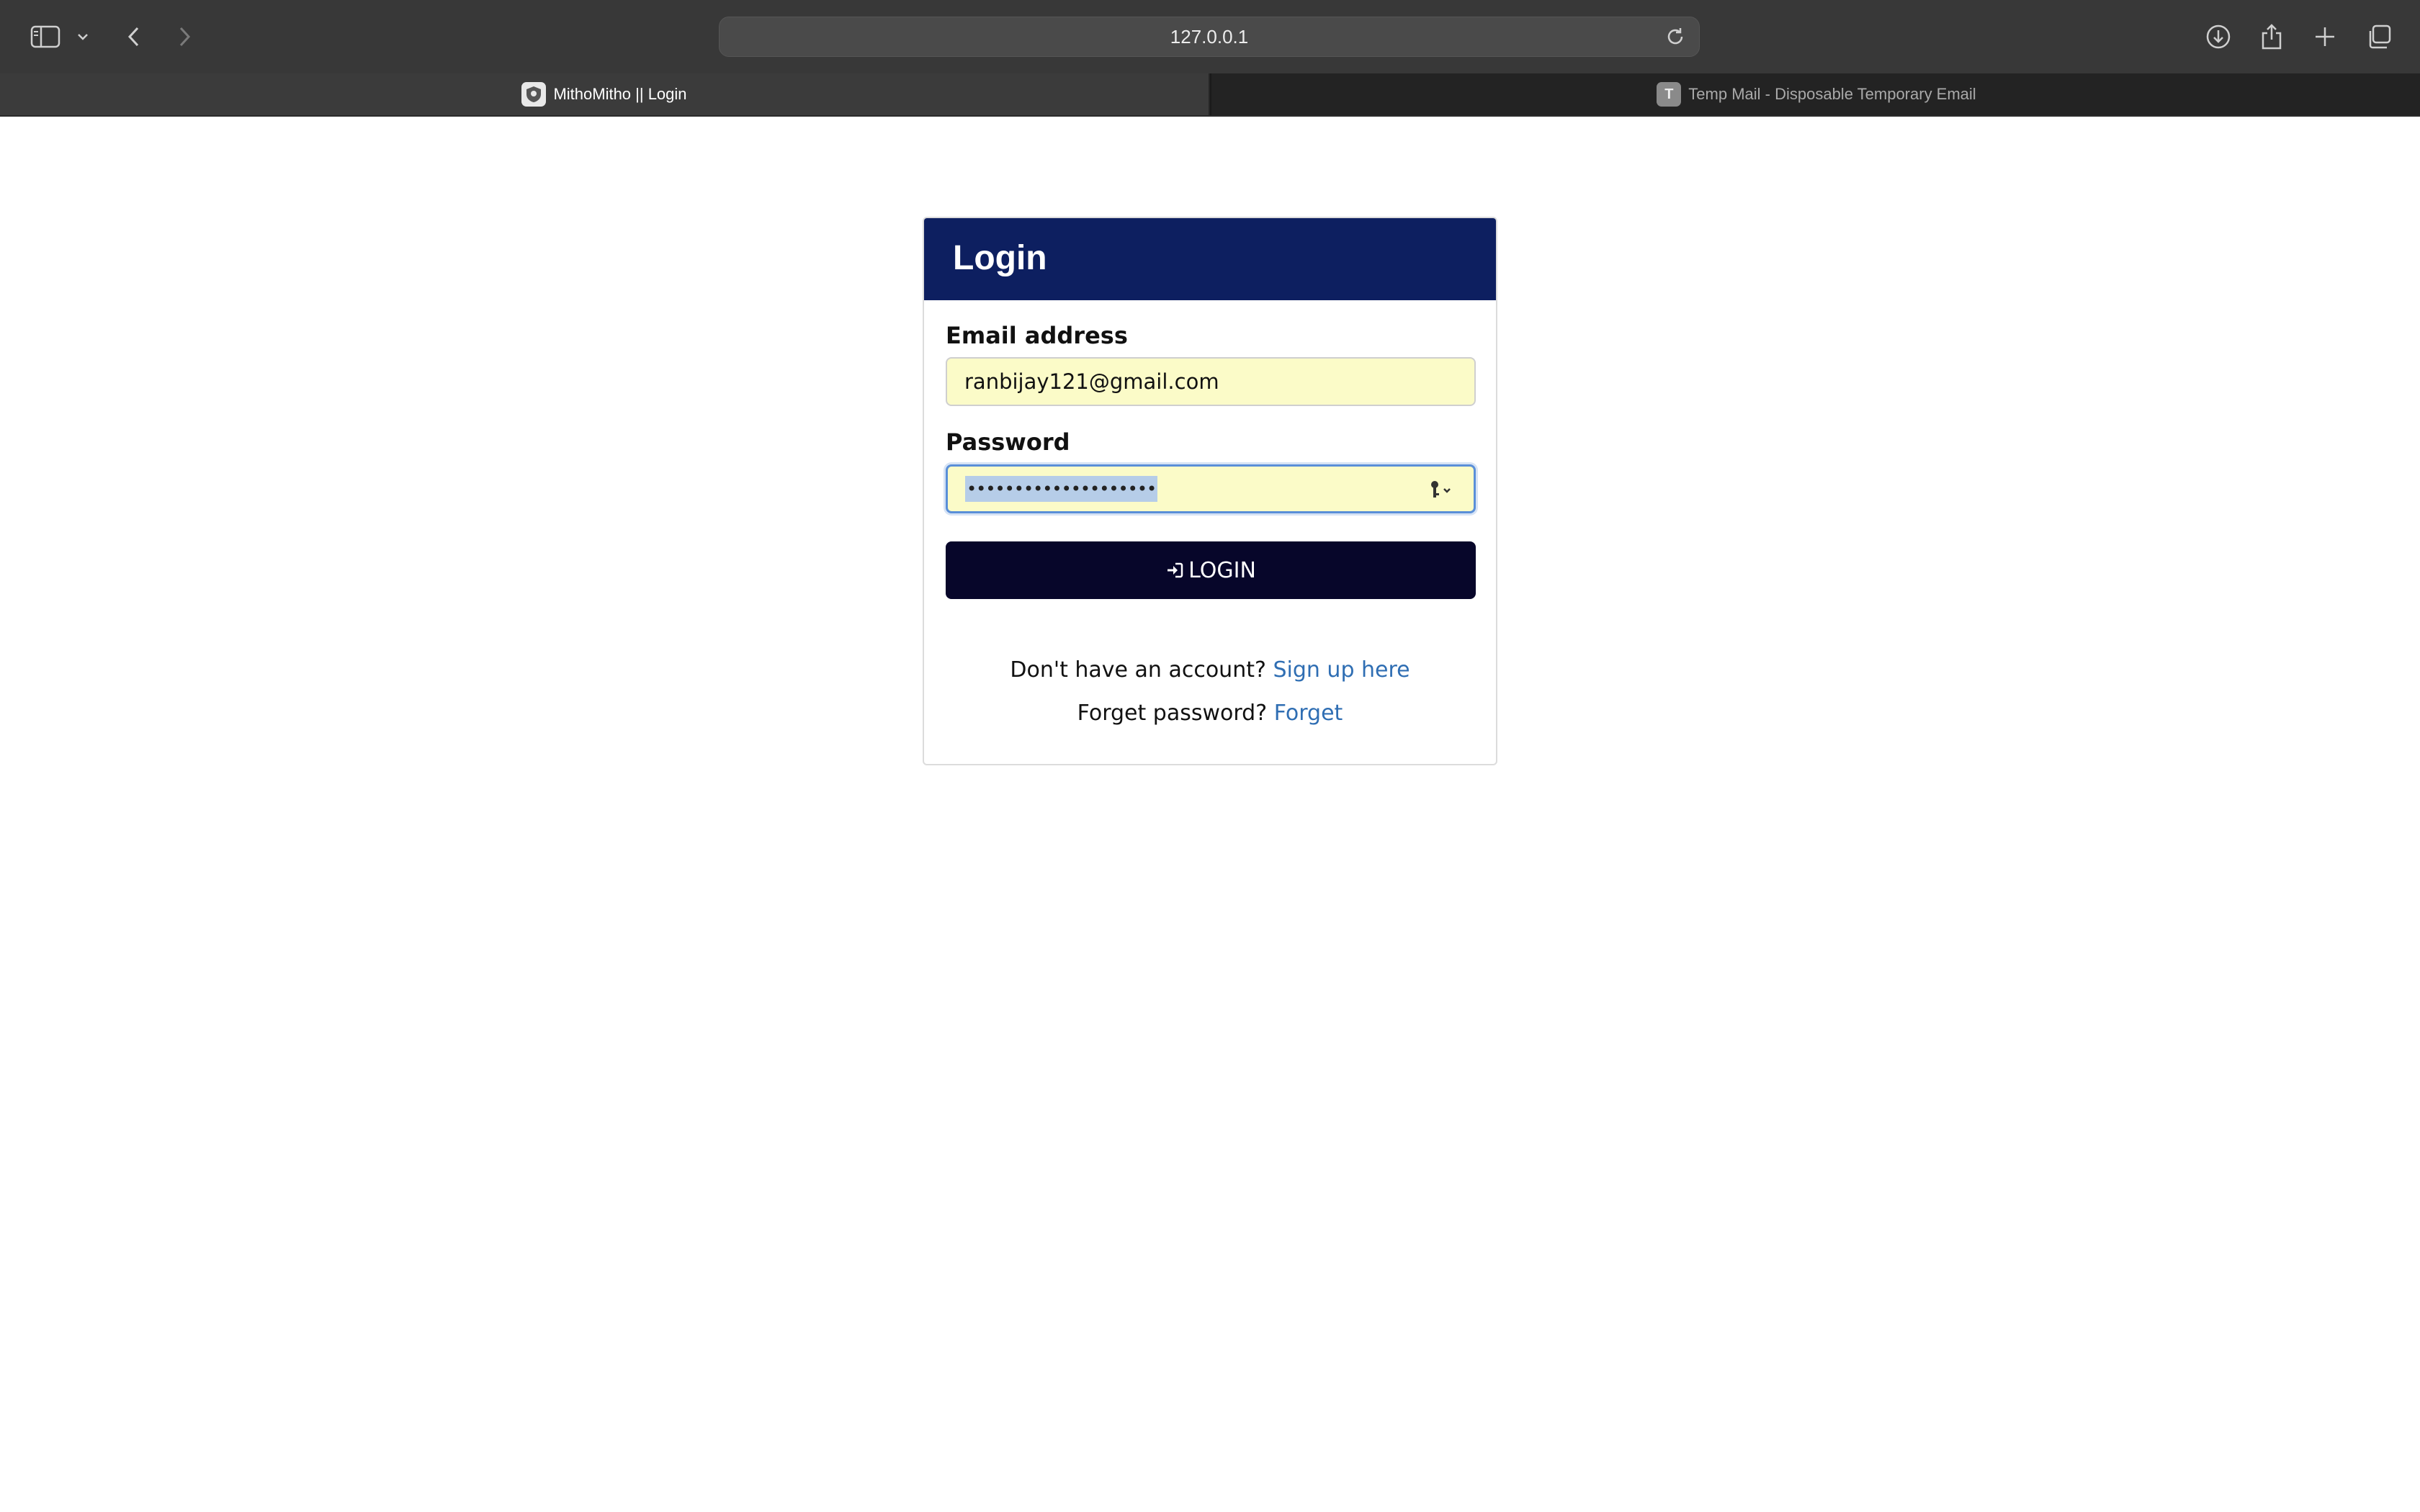 This screenshot has width=2420, height=1512. I want to click on sidebar-toggle-icon, so click(45, 36).